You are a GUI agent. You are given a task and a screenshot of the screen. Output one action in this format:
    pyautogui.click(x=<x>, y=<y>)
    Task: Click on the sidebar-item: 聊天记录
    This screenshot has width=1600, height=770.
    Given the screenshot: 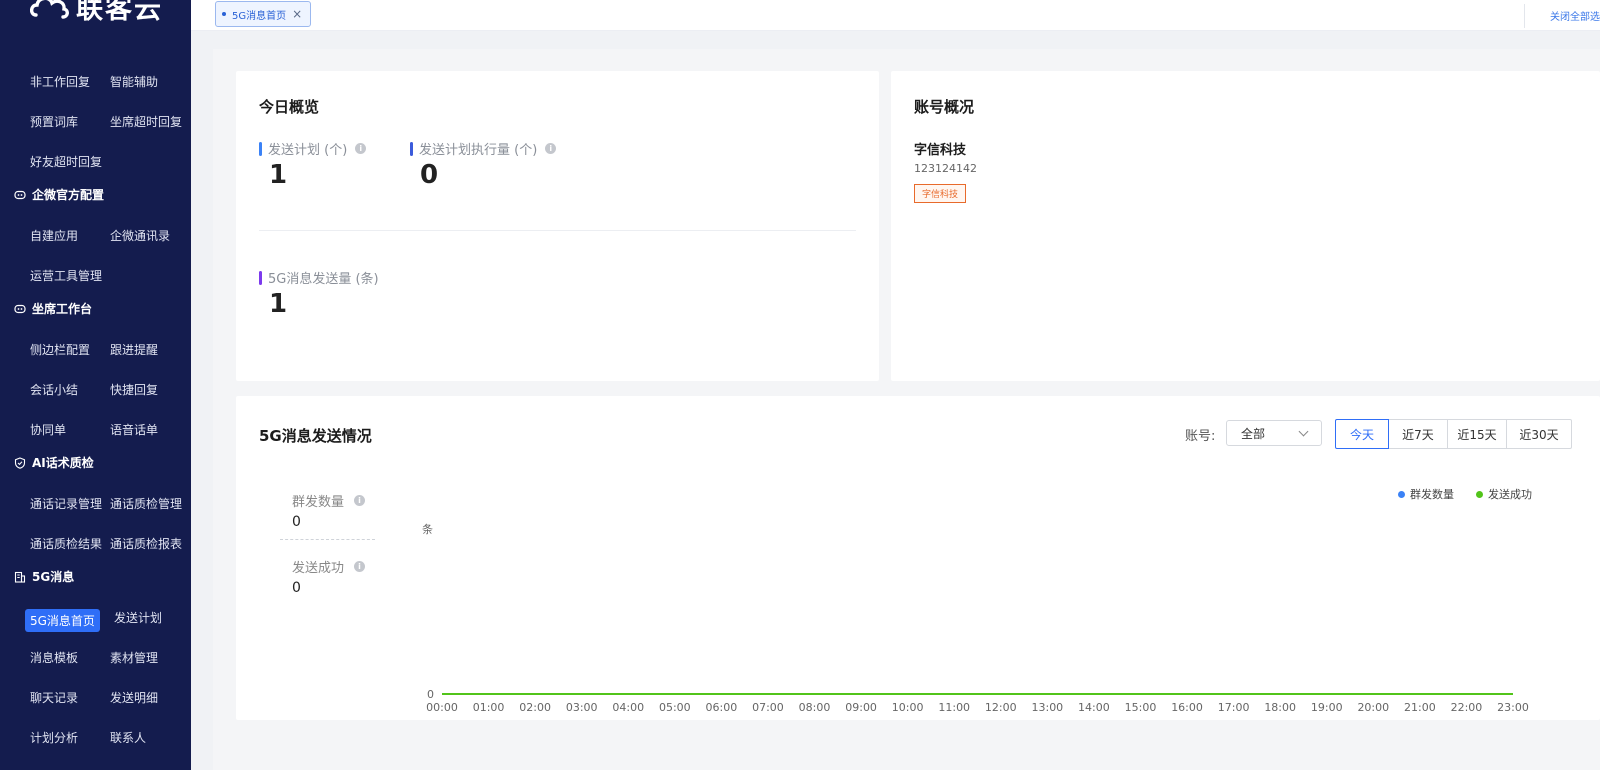 What is the action you would take?
    pyautogui.click(x=70, y=697)
    